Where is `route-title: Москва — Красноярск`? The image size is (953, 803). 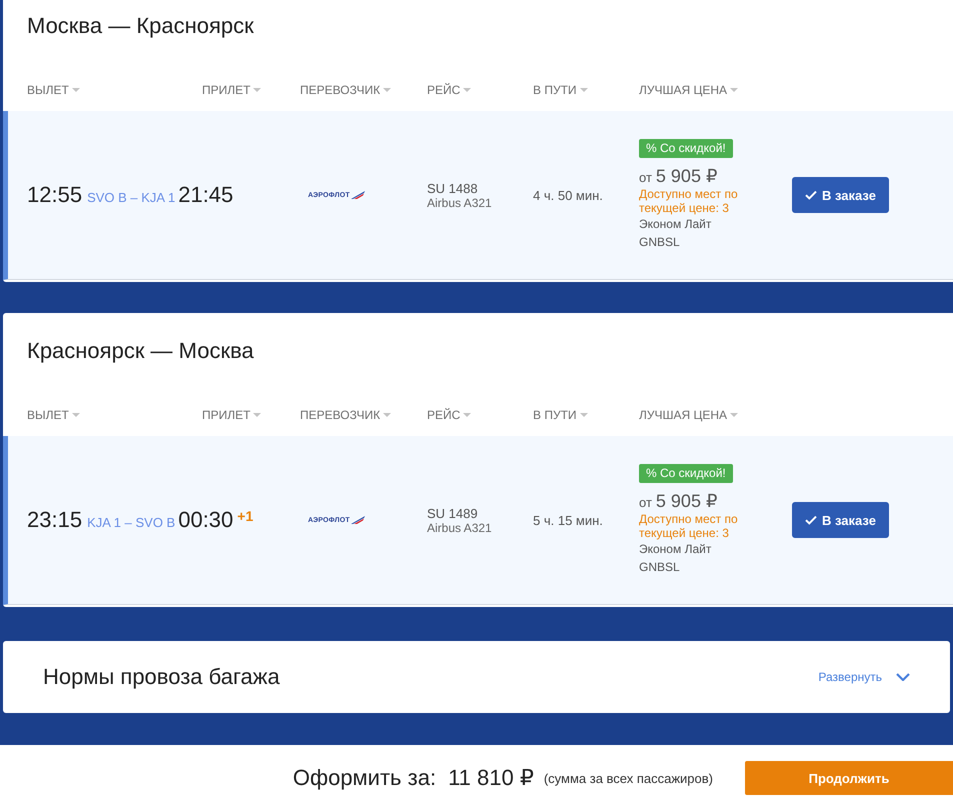
route-title: Москва — Красноярск is located at coordinates (140, 26).